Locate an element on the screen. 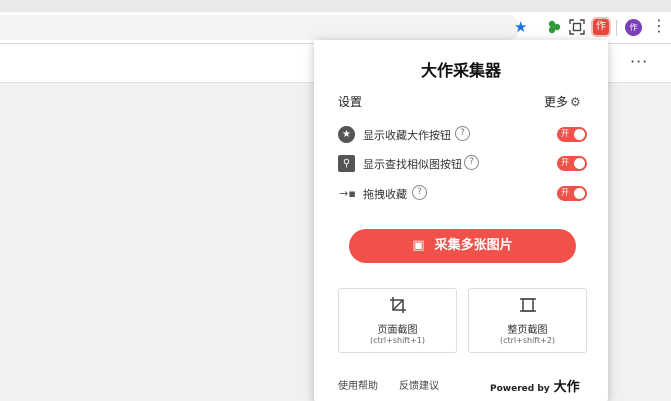 This screenshot has height=401, width=671. card-title: 整页截图 is located at coordinates (527, 330).